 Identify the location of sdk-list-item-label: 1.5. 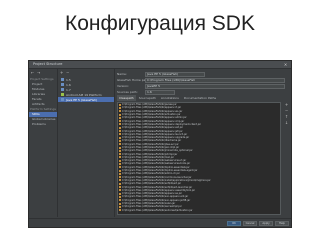
(68, 79).